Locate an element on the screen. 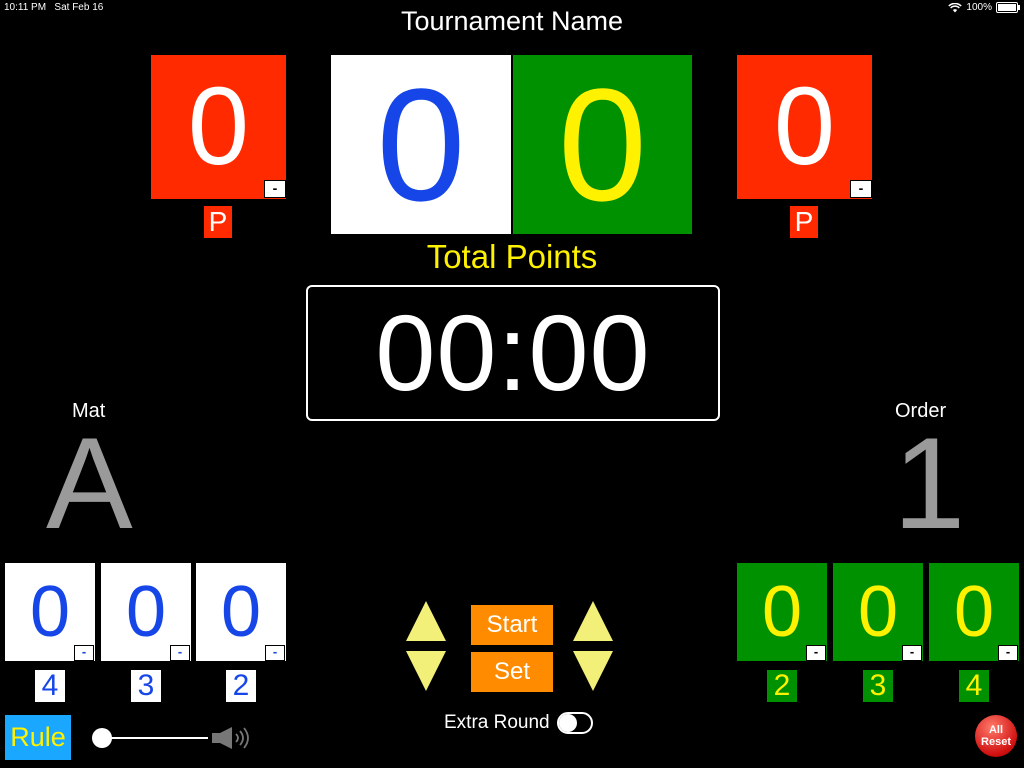  total-points-label: Total Points is located at coordinates (512, 256).